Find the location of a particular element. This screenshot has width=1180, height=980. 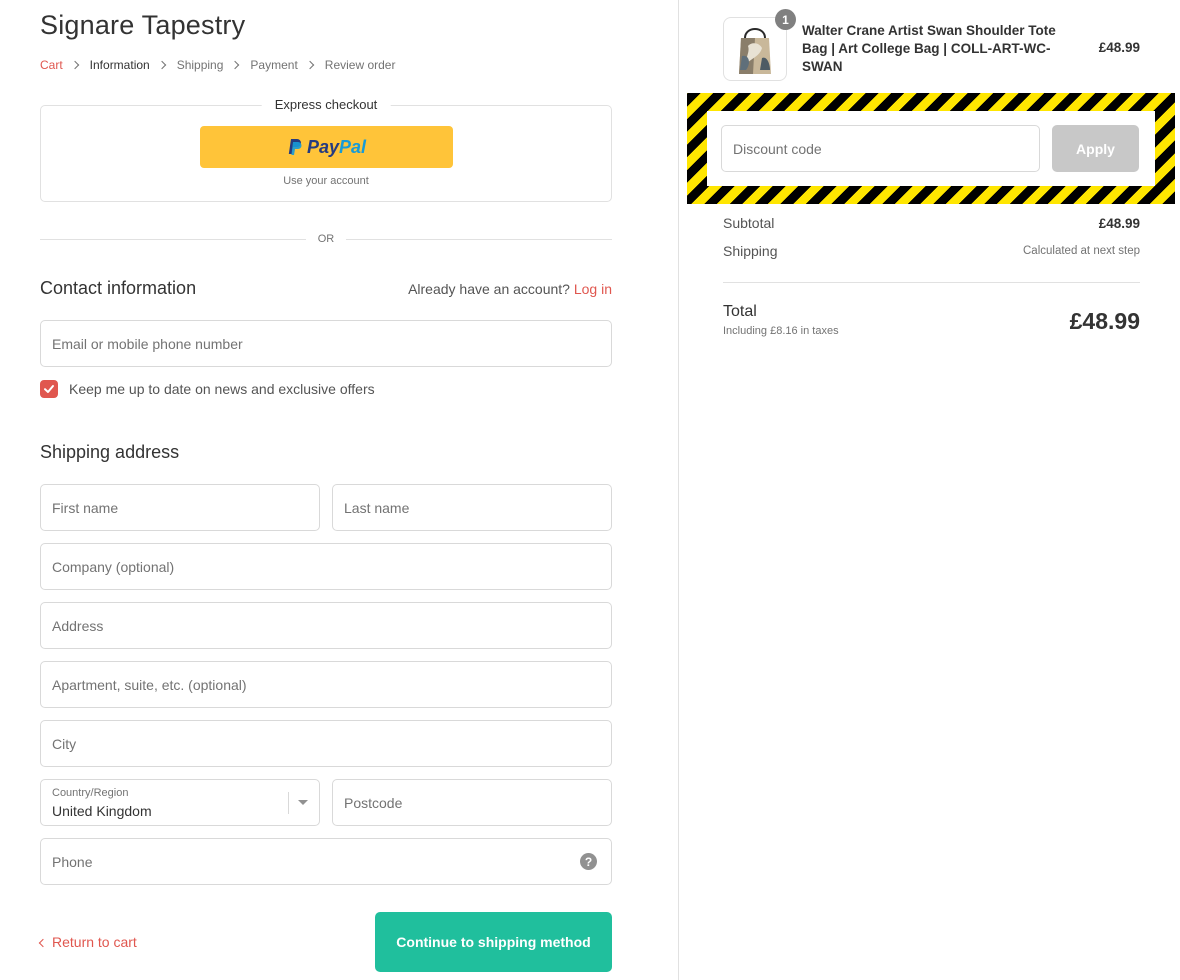

subtotal-label: Subtotal is located at coordinates (749, 223).